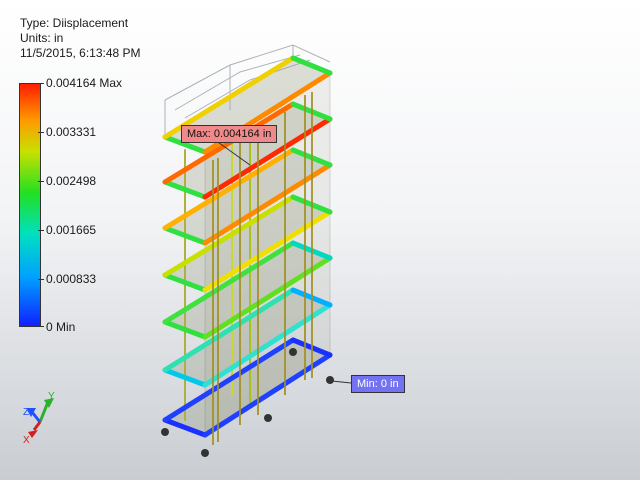 The image size is (640, 480). Describe the element at coordinates (26, 412) in the screenshot. I see `z-axis-label: Z` at that location.